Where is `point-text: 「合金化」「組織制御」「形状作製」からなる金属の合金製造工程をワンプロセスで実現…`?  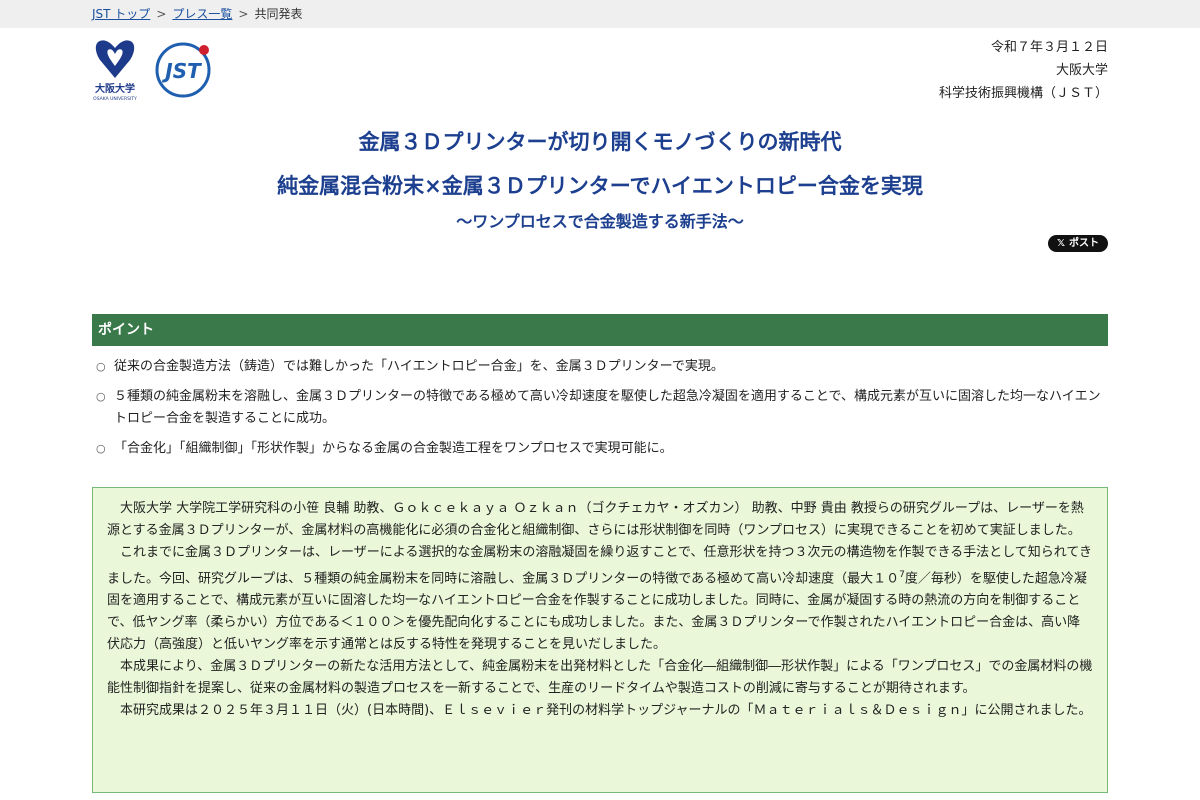 point-text: 「合金化」「組織制御」「形状作製」からなる金属の合金製造工程をワンプロセスで実現… is located at coordinates (393, 448).